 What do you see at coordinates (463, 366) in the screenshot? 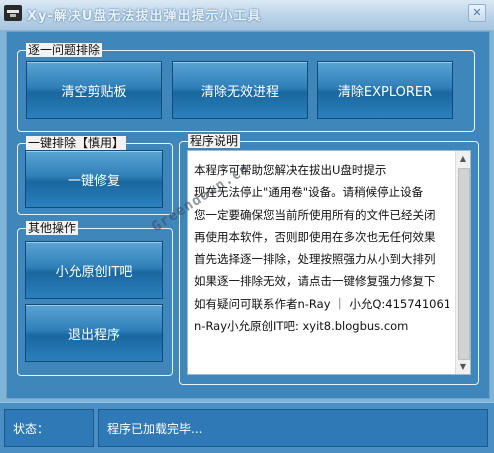
I see `arrow-down-icon: ▼` at bounding box center [463, 366].